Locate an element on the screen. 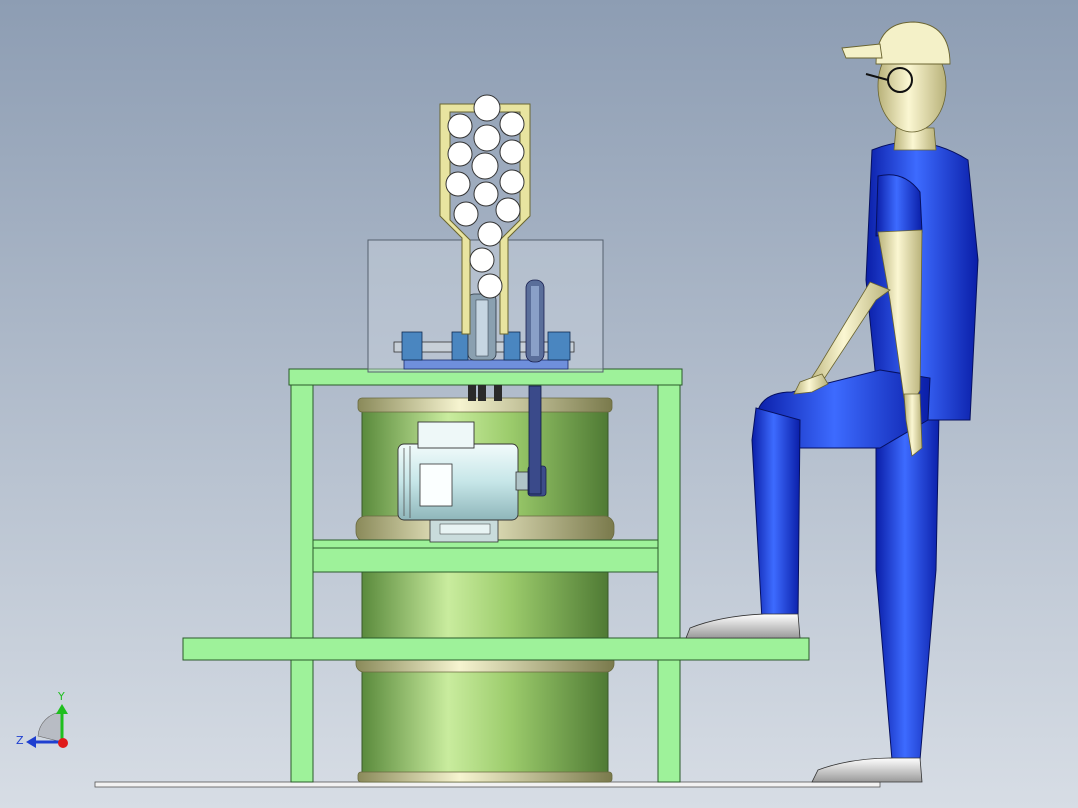 The height and width of the screenshot is (808, 1078). roller-stub-left is located at coordinates (472, 393).